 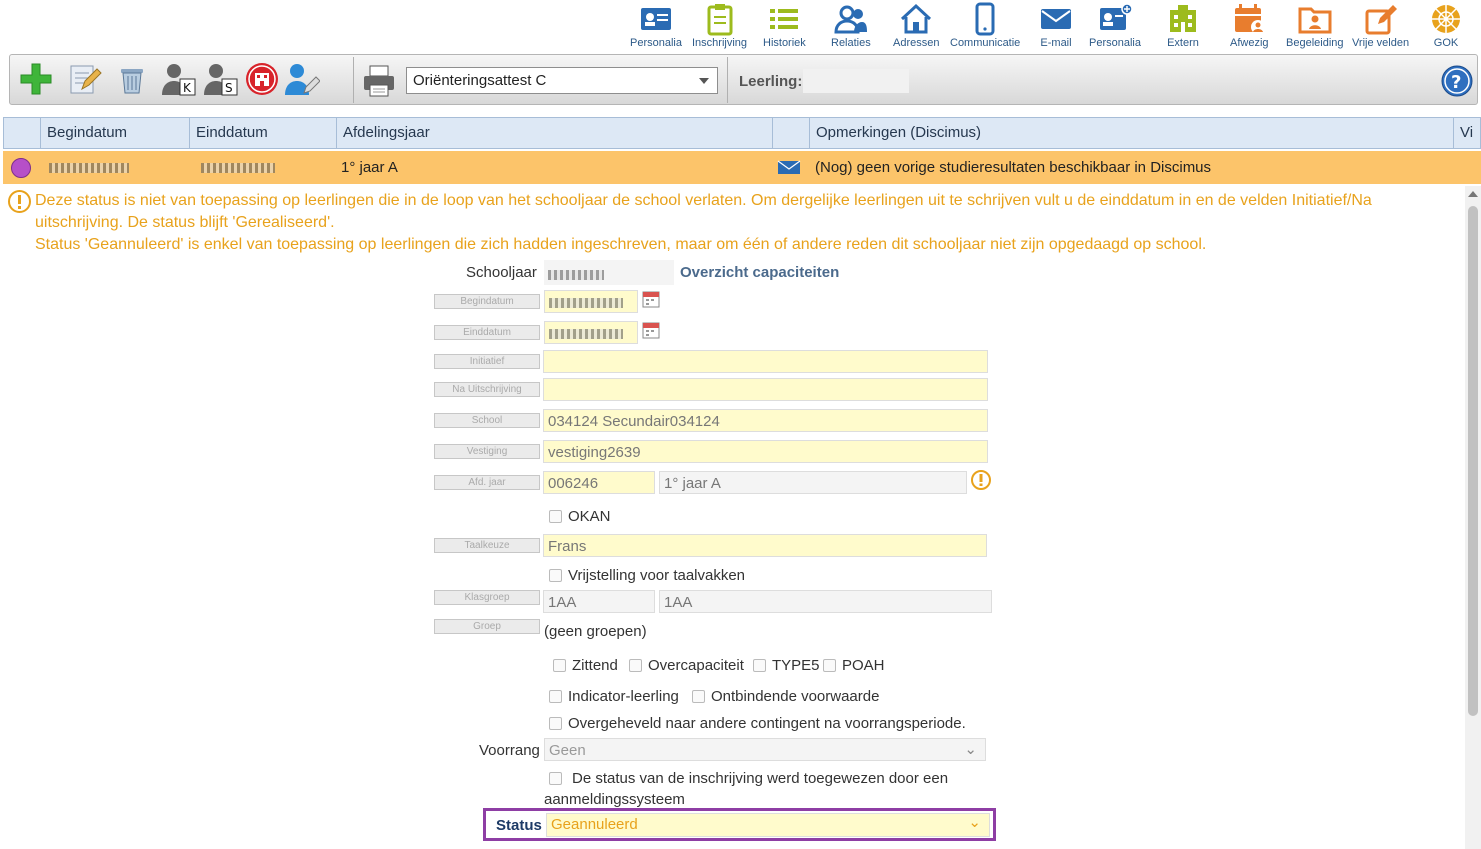 I want to click on user-edit-icon, so click(x=302, y=79).